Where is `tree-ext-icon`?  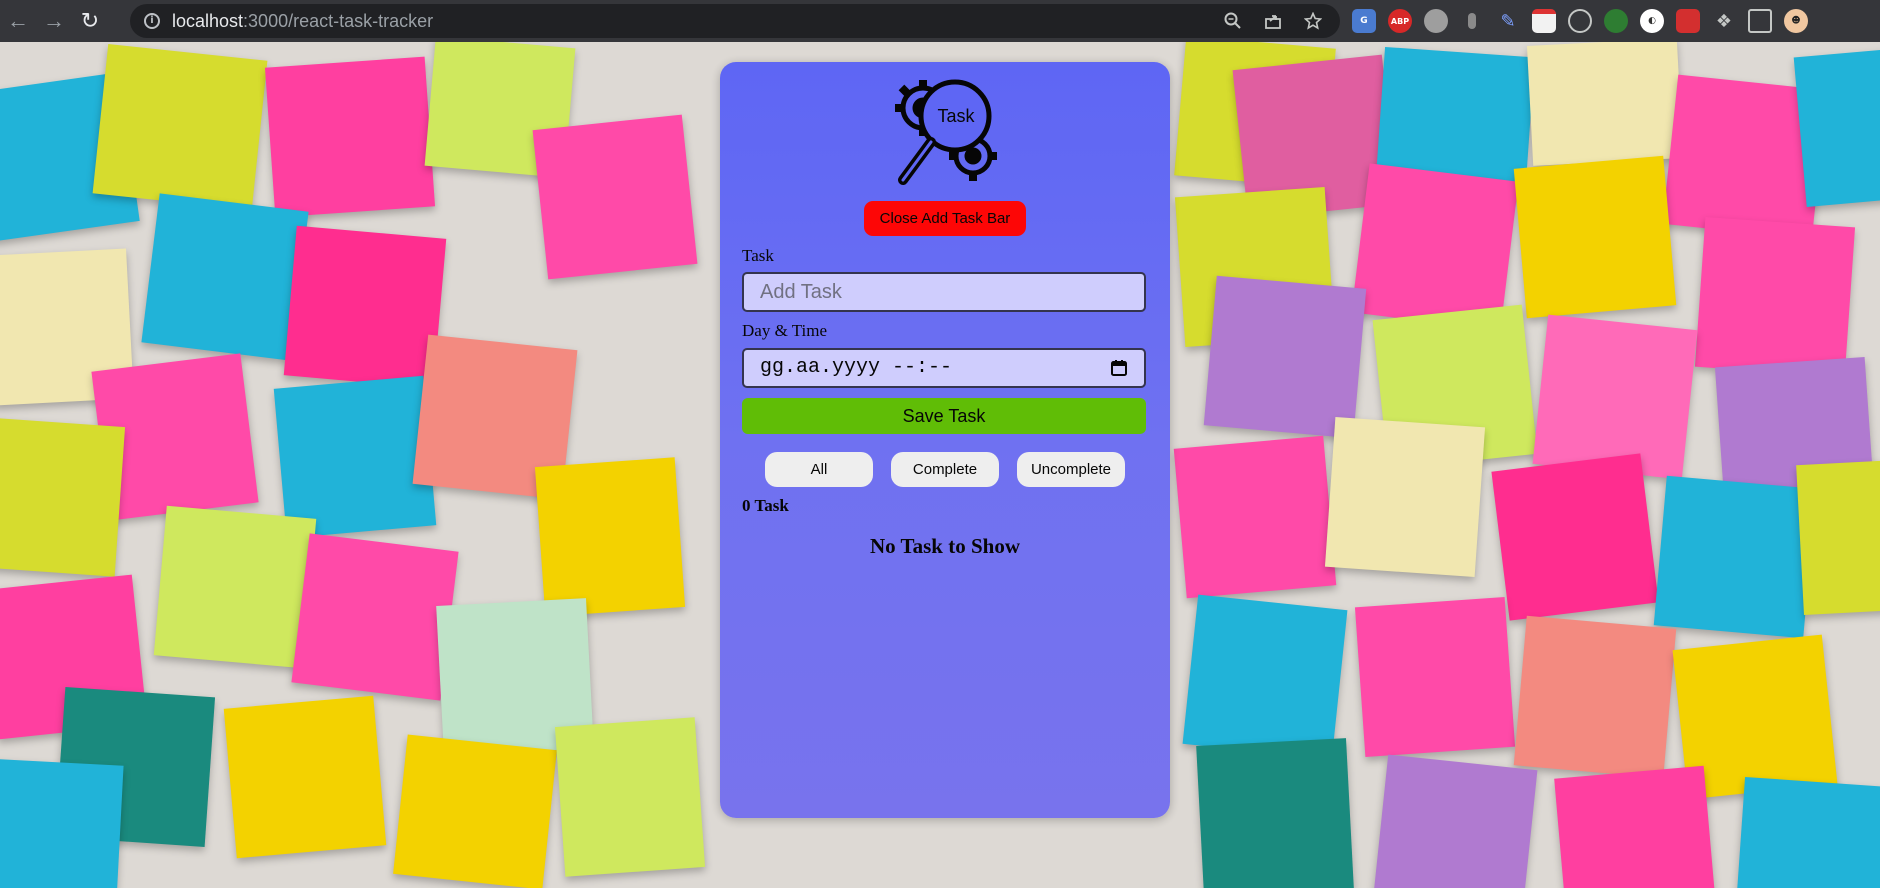 tree-ext-icon is located at coordinates (1616, 21).